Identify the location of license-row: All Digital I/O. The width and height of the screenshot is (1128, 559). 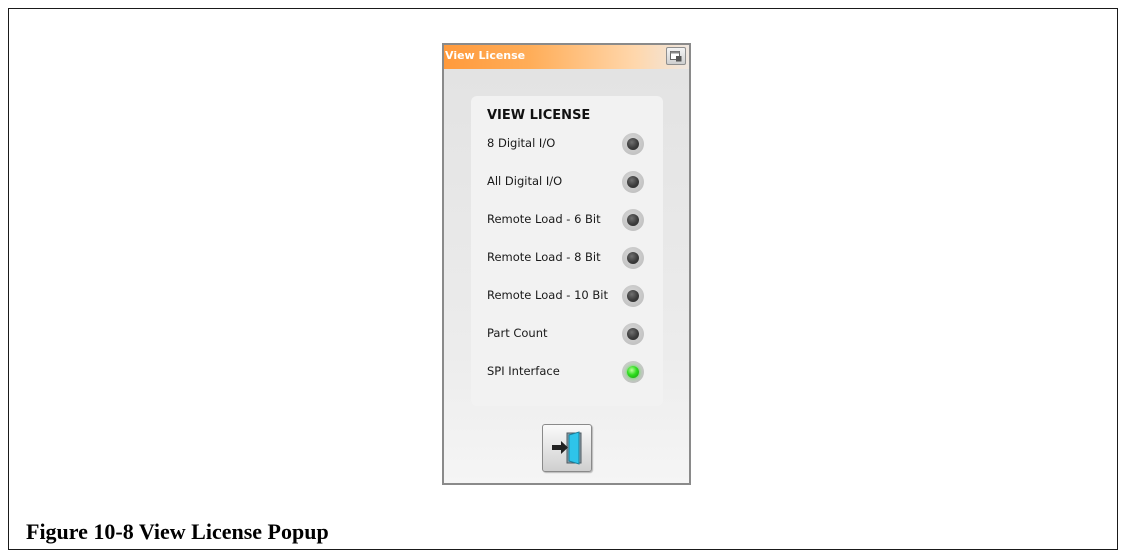
(567, 182).